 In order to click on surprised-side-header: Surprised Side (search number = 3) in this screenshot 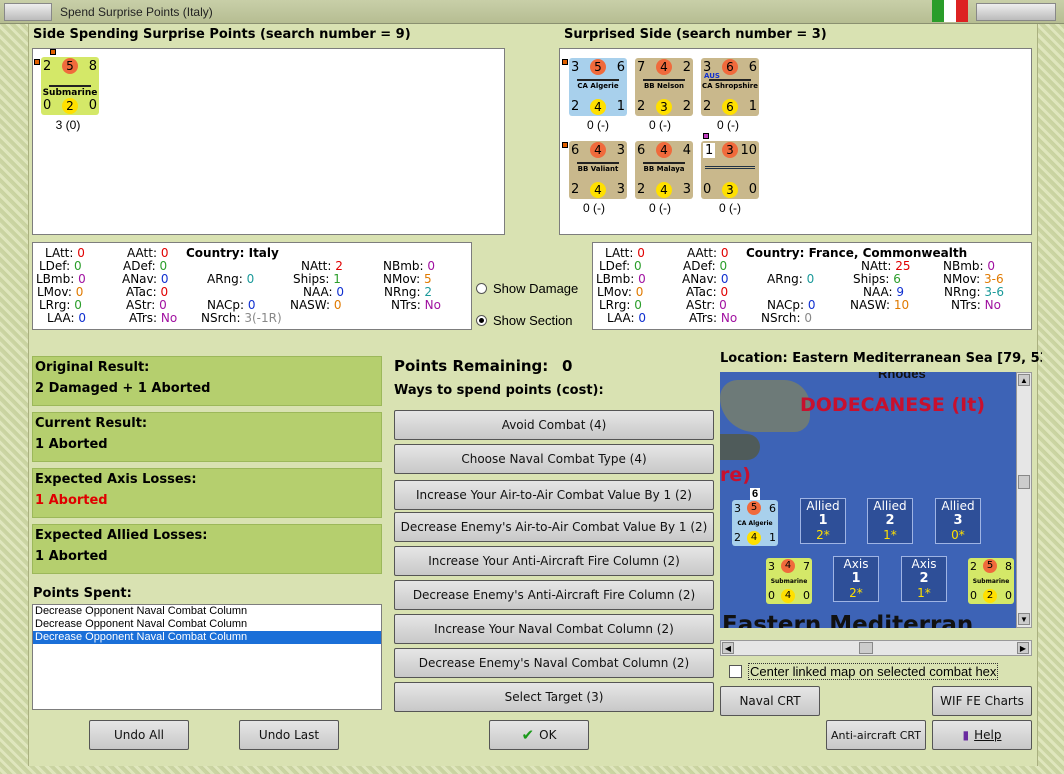, I will do `click(695, 34)`.